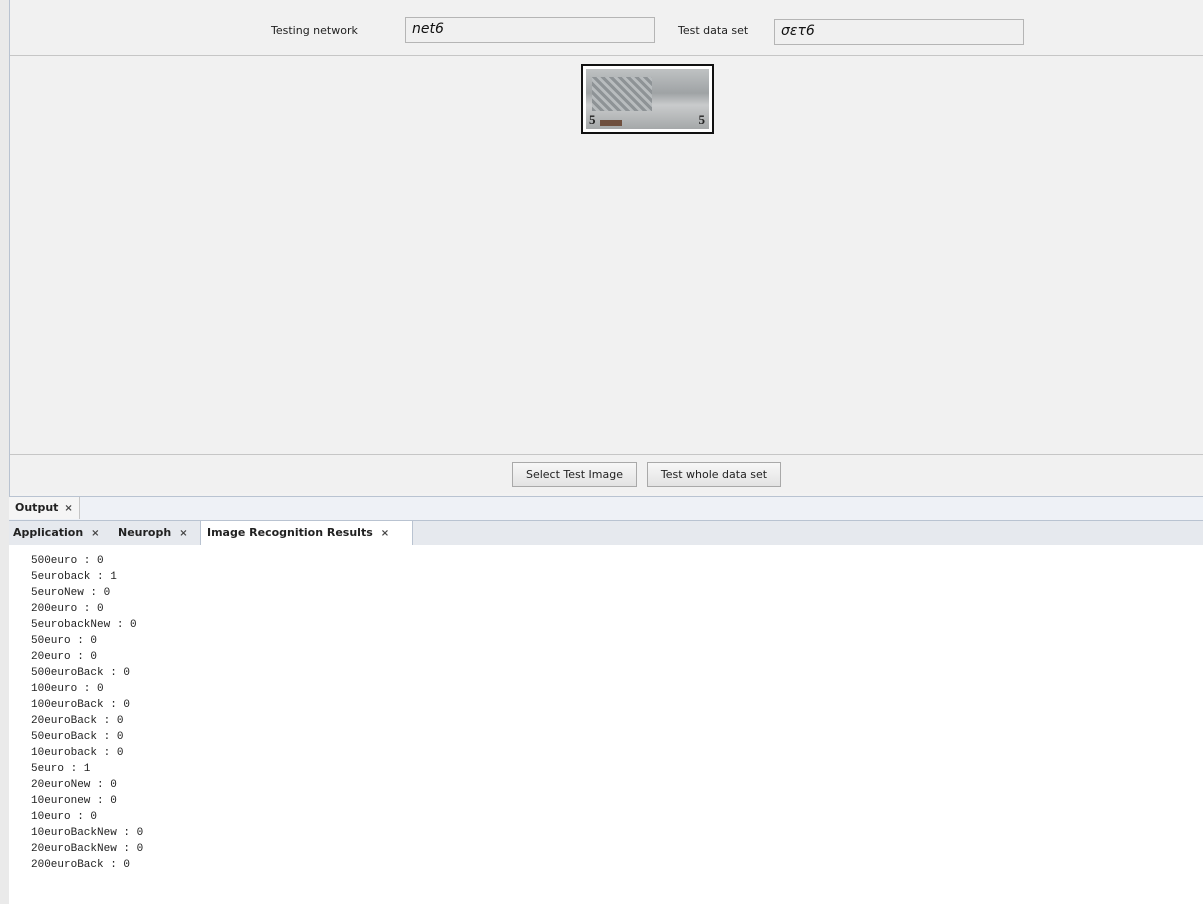  What do you see at coordinates (84, 625) in the screenshot?
I see `result-line: 5eurobackNew : 0` at bounding box center [84, 625].